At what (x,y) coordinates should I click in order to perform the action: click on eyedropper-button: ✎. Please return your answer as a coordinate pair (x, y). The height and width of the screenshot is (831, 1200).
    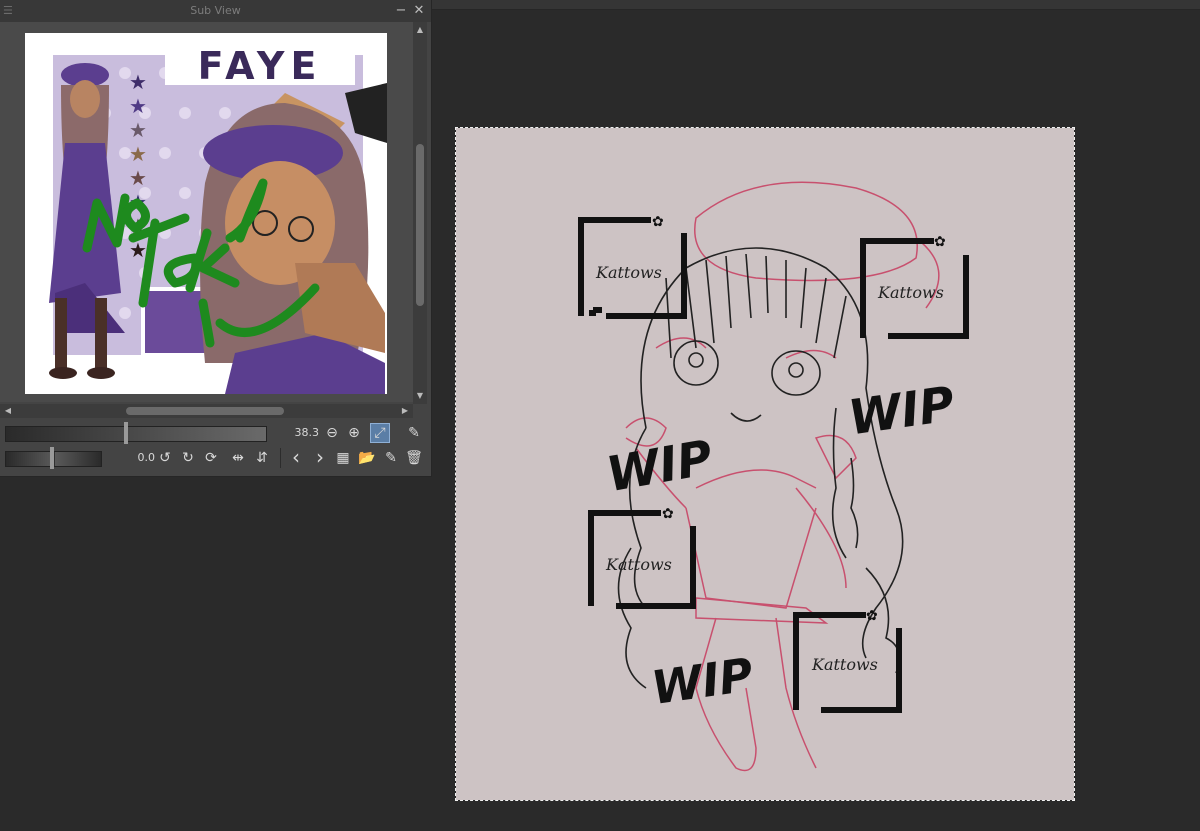
    Looking at the image, I should click on (414, 433).